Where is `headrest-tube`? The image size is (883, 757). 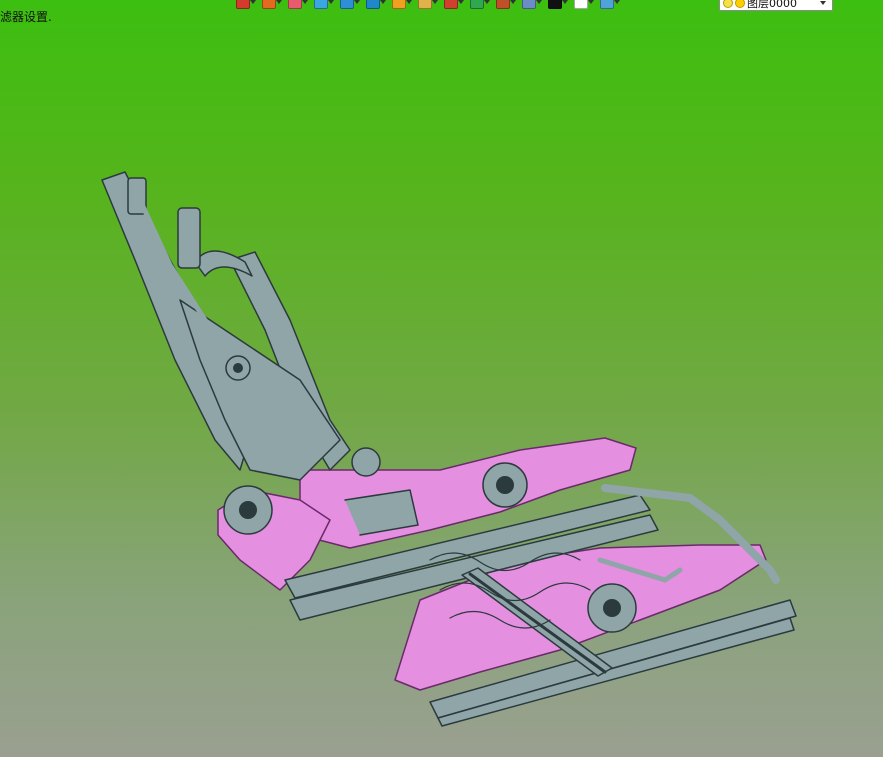 headrest-tube is located at coordinates (223, 263).